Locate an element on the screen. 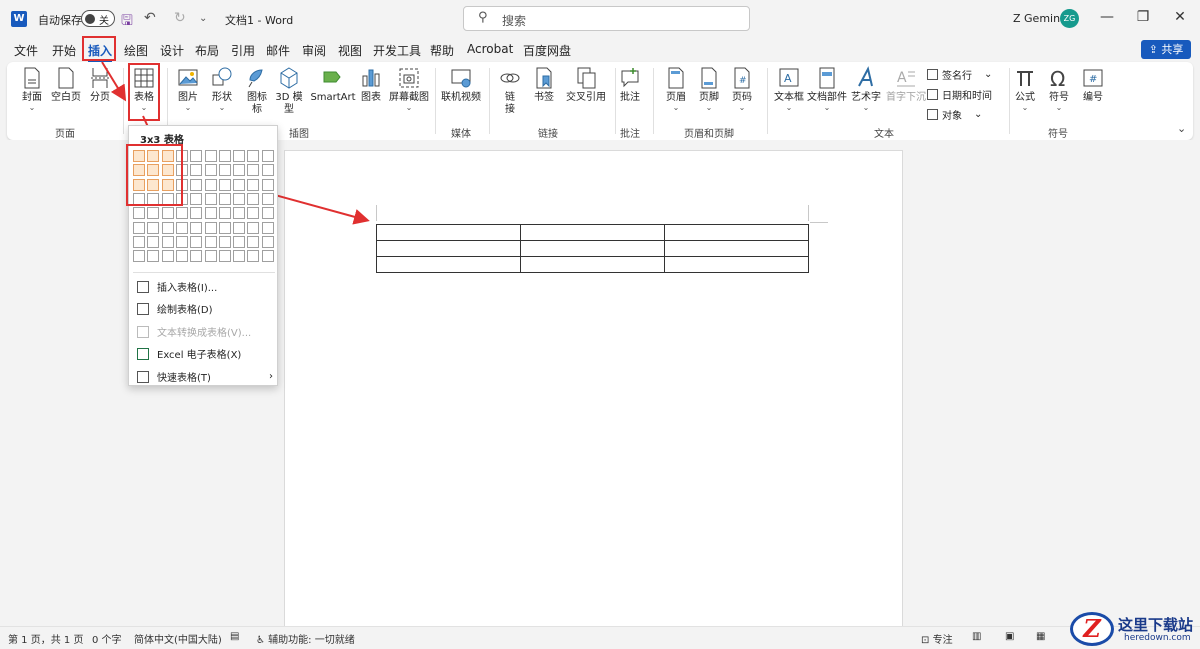 The image size is (1200, 649). undo-icon: ↶ is located at coordinates (150, 18).